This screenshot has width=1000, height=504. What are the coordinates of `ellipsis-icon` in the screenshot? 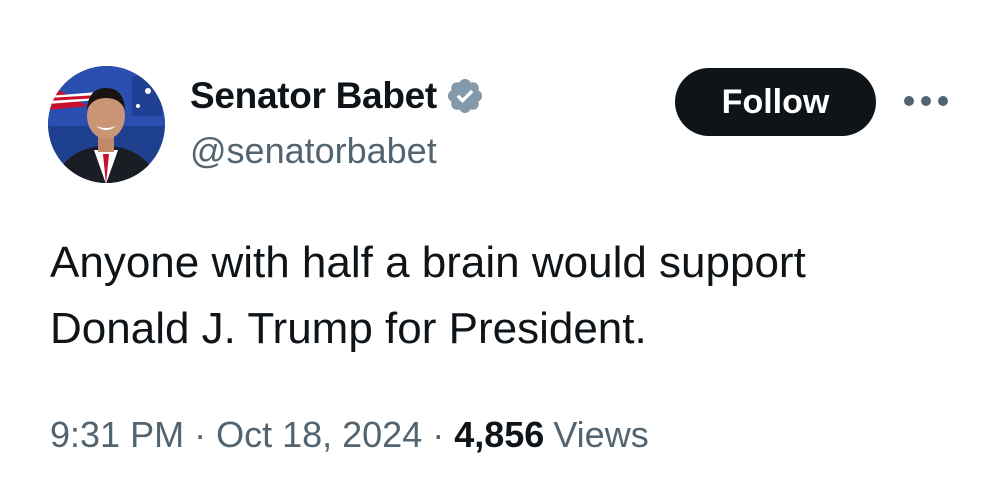 It's located at (926, 101).